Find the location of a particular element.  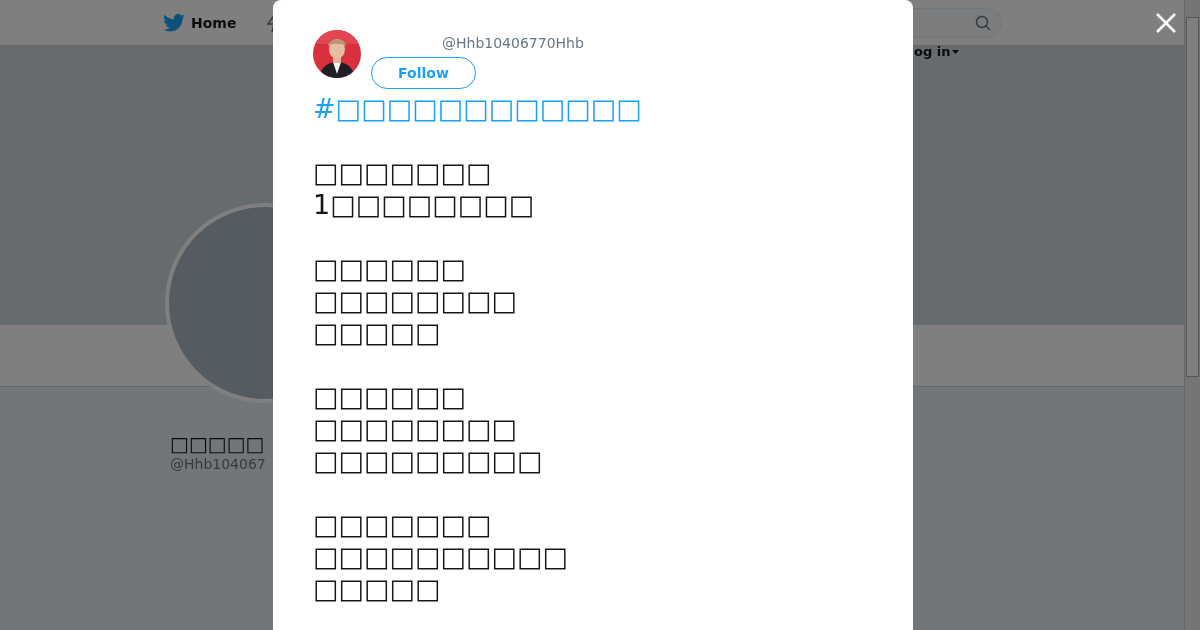

user-handle: @Hhb10406770Hhb is located at coordinates (513, 43).